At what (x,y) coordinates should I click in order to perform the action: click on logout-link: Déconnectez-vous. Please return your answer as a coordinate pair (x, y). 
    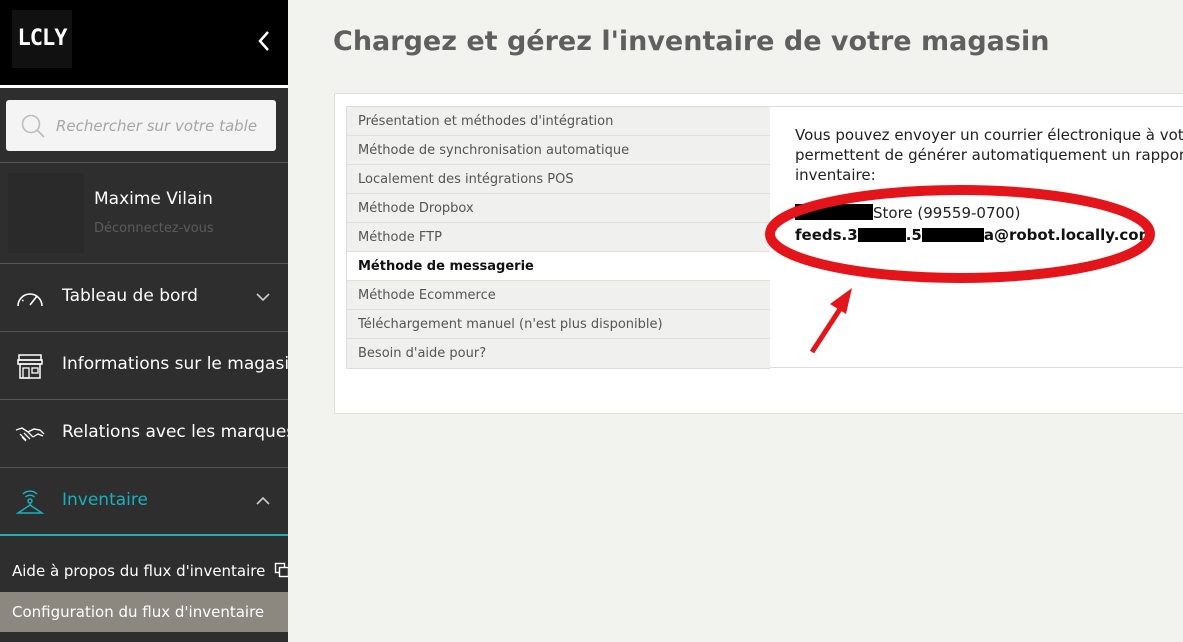
    Looking at the image, I should click on (154, 228).